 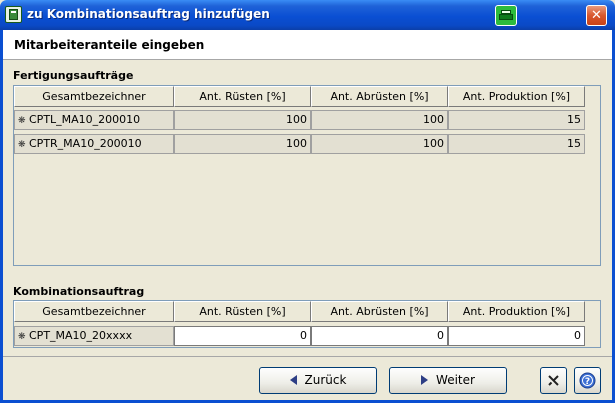 I want to click on cancel-icon, so click(x=553, y=380).